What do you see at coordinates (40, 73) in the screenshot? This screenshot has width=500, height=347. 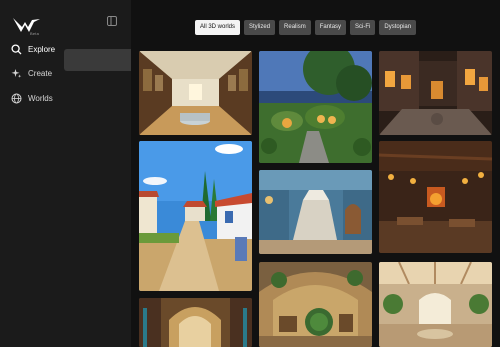 I see `sidebar-item-label: Create` at bounding box center [40, 73].